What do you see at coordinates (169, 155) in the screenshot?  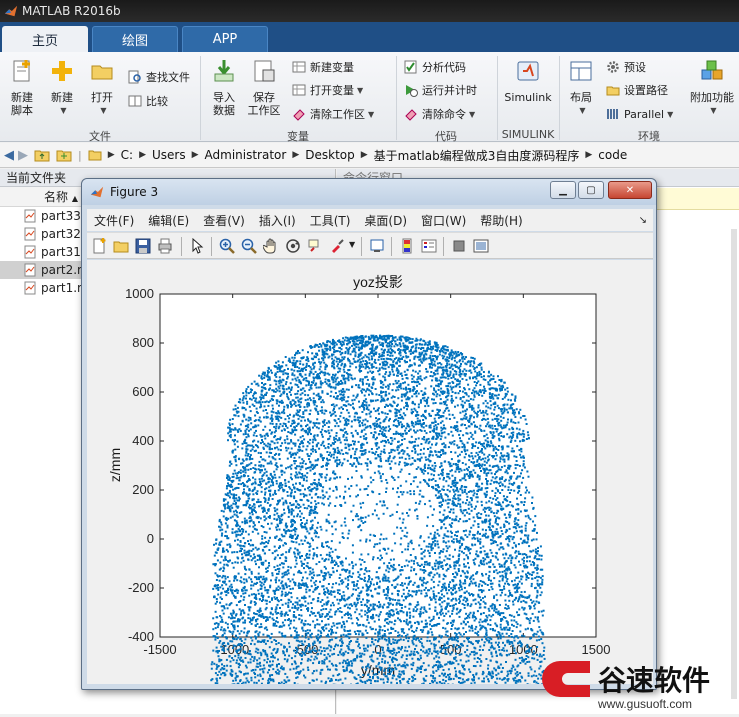 I see `breadcrumb-users: Users` at bounding box center [169, 155].